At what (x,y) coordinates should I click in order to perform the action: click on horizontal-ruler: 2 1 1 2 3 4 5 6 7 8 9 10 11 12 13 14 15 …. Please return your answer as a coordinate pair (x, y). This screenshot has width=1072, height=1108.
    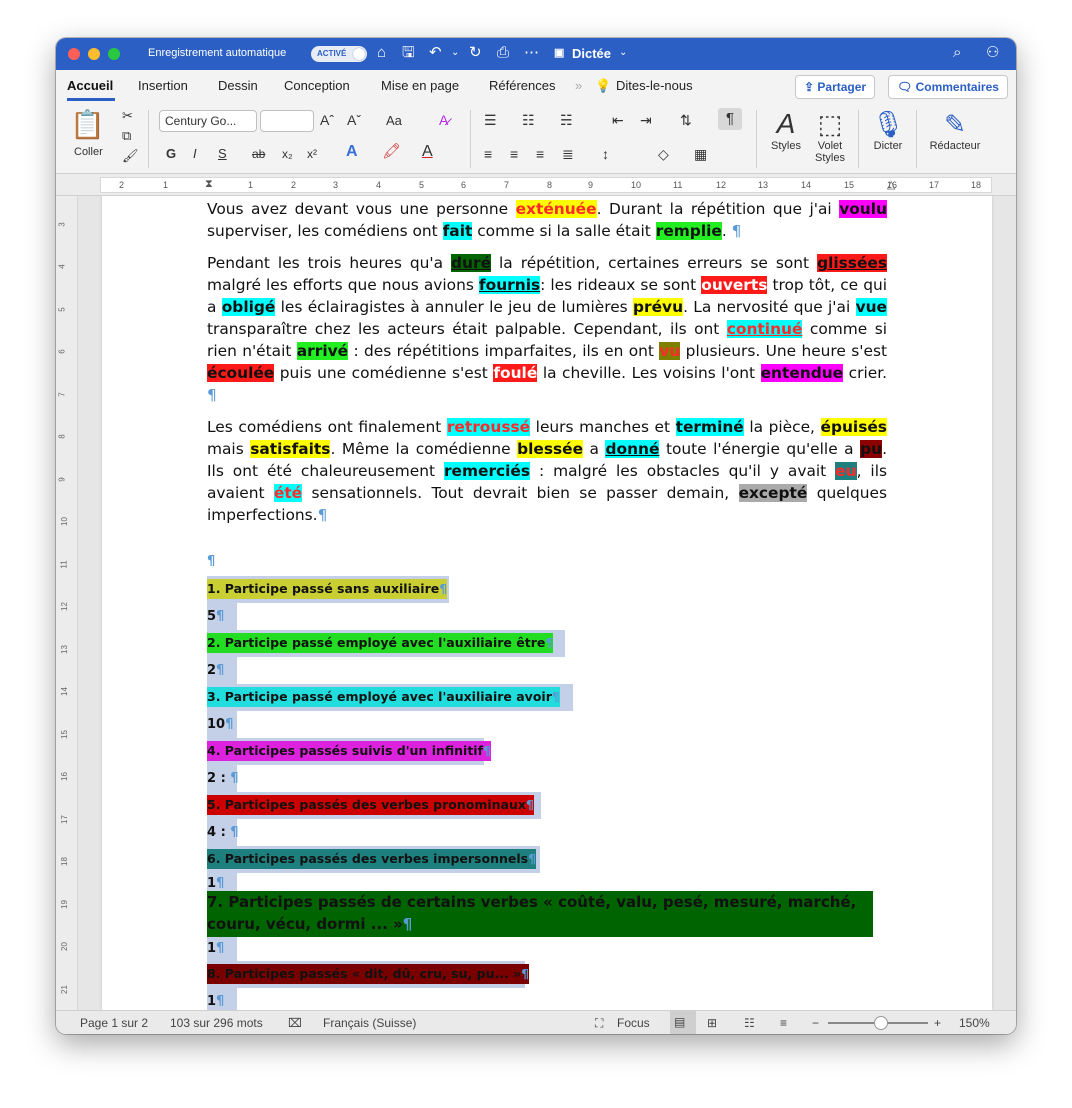
    Looking at the image, I should click on (536, 185).